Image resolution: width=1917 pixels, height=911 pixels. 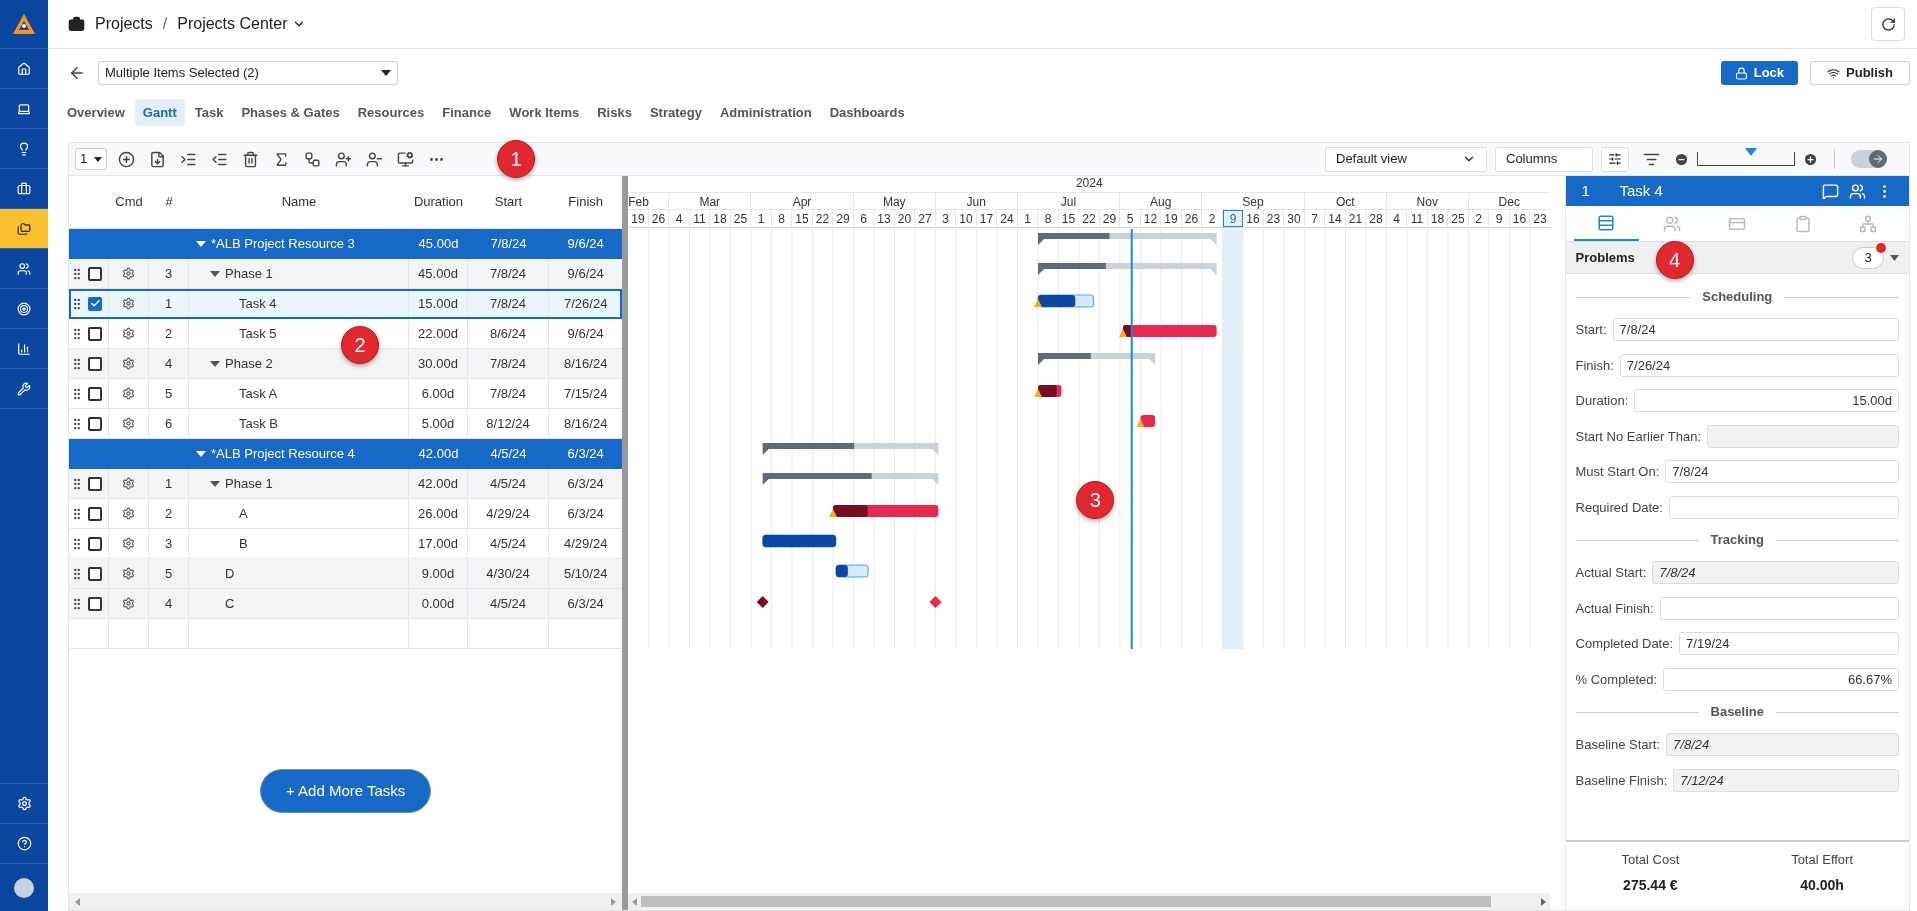 What do you see at coordinates (700, 218) in the screenshot?
I see `week-label: 11` at bounding box center [700, 218].